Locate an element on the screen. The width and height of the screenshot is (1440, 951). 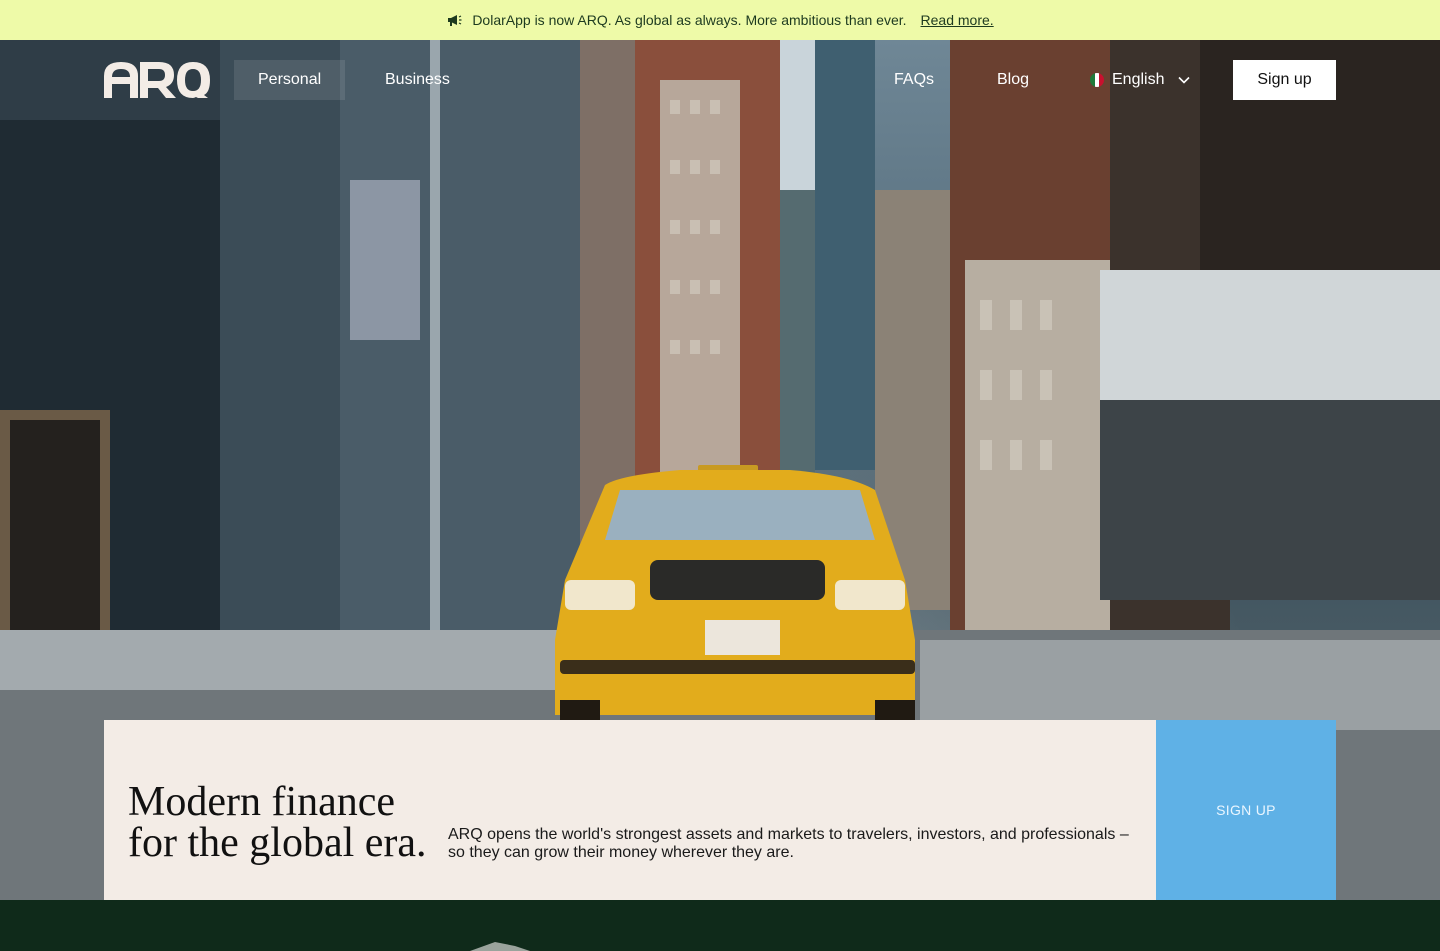
nav-business: Business is located at coordinates (417, 80).